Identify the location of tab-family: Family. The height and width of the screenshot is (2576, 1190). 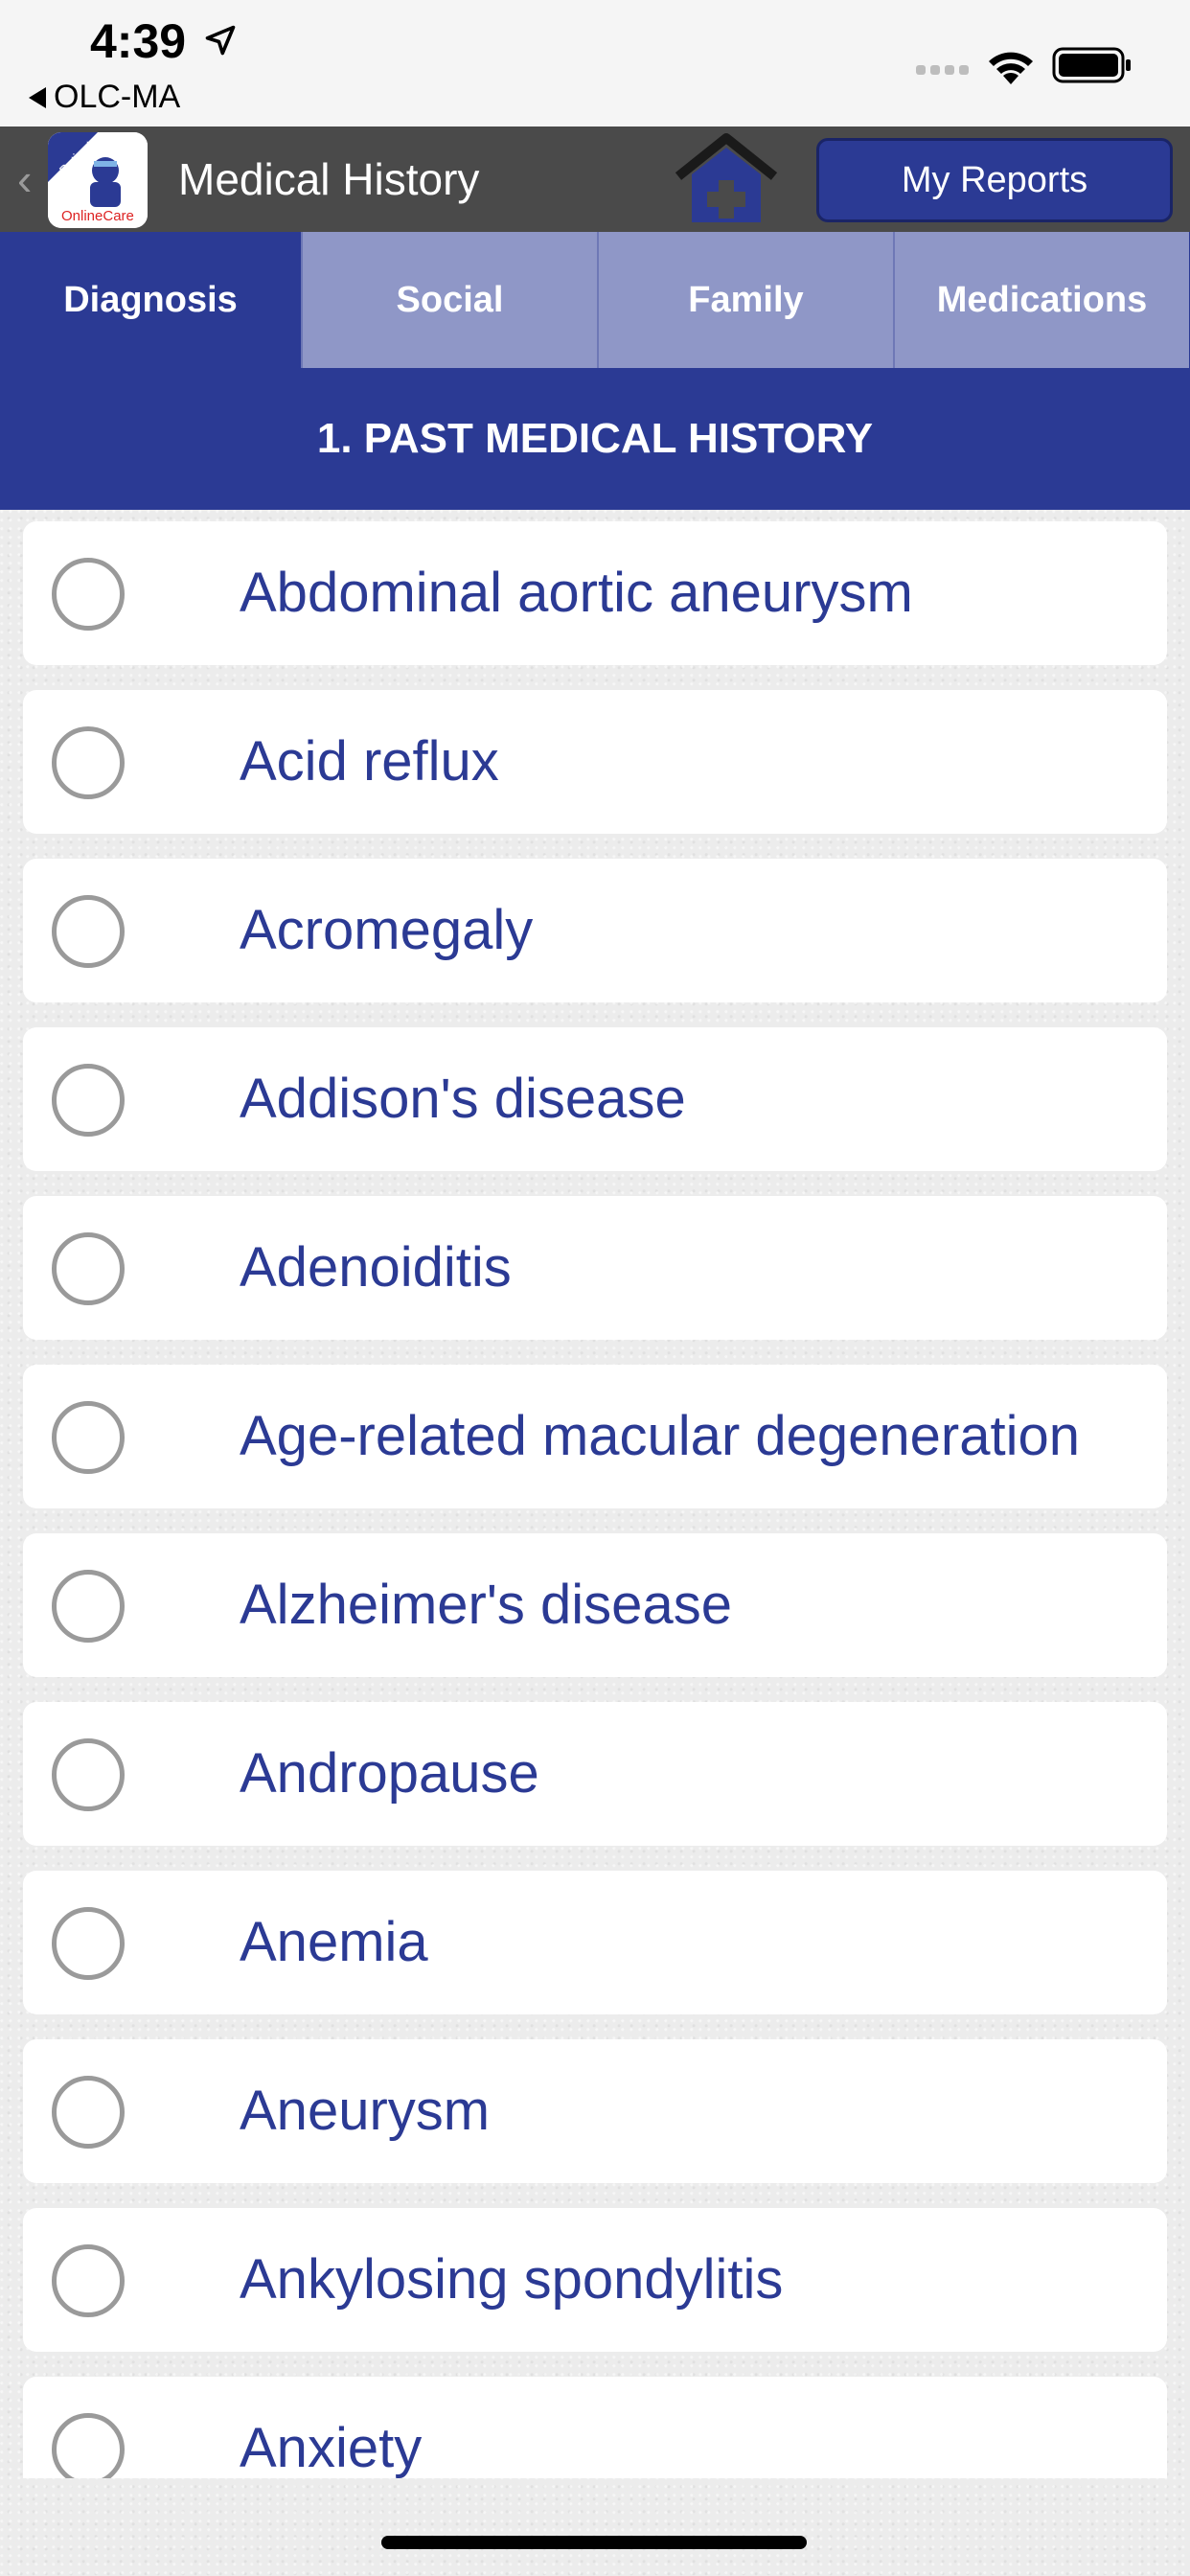
(745, 300).